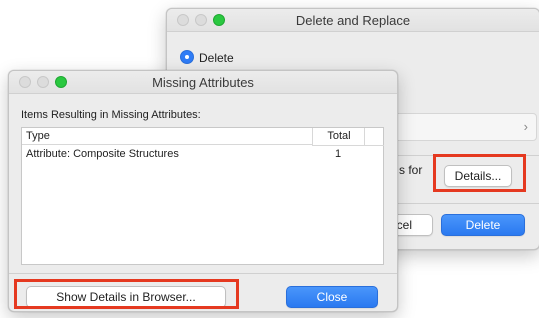  I want to click on window-title: Missing Attributes, so click(203, 82).